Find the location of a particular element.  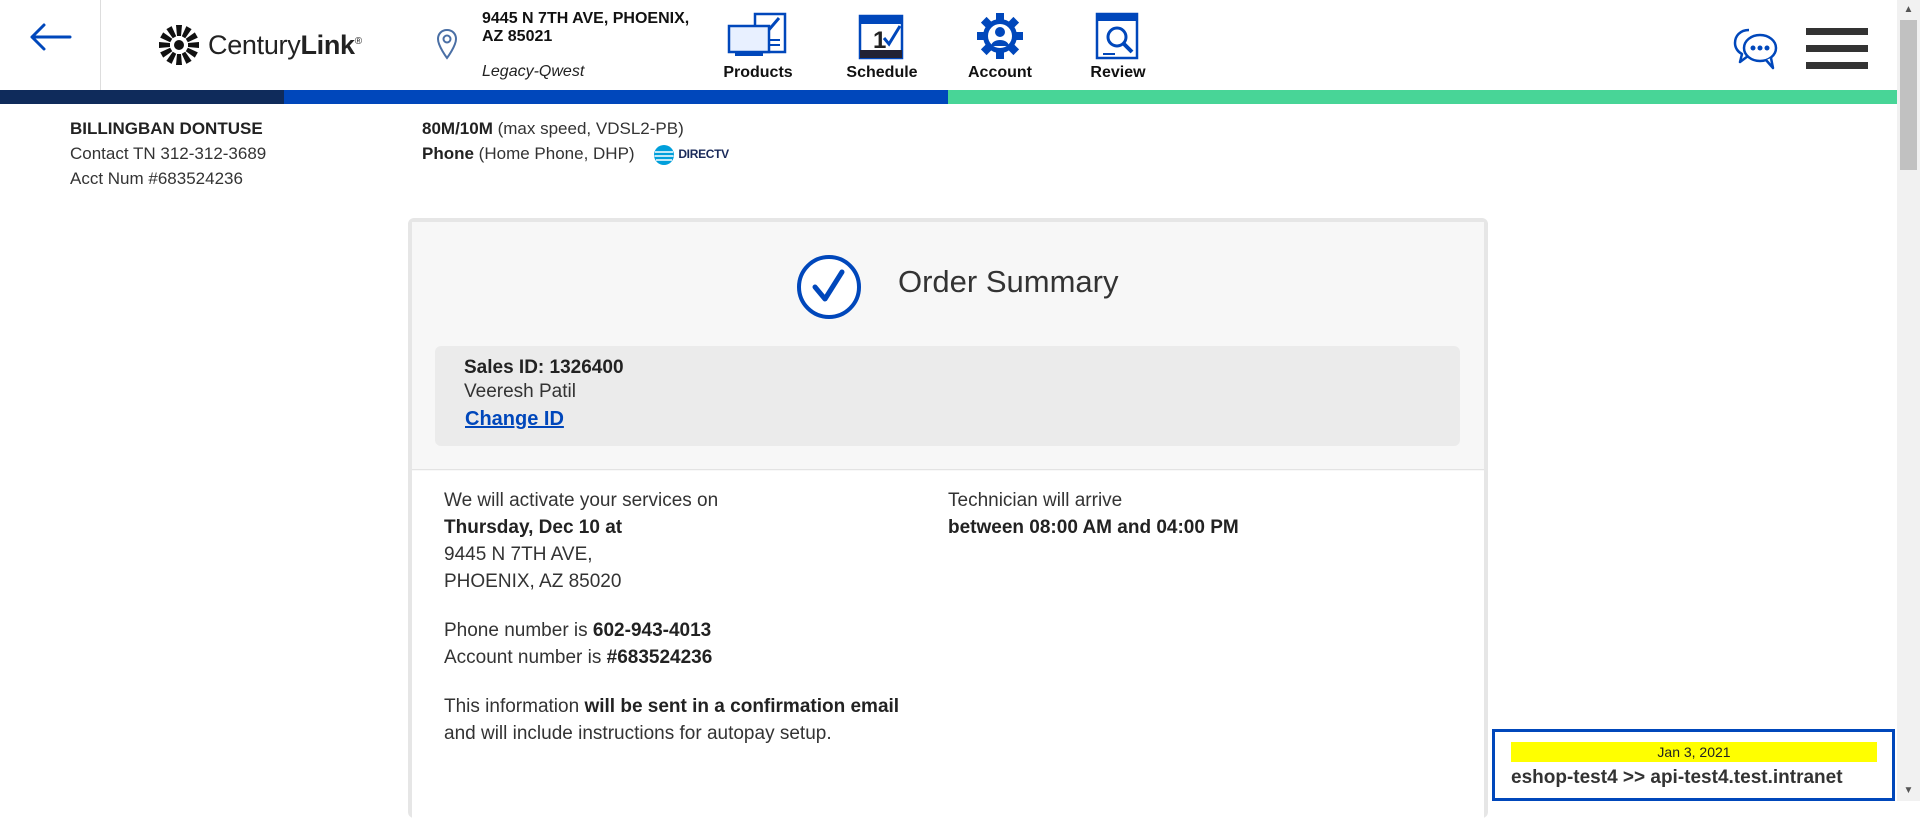

order-summary-title: Order Summary is located at coordinates (1008, 281).